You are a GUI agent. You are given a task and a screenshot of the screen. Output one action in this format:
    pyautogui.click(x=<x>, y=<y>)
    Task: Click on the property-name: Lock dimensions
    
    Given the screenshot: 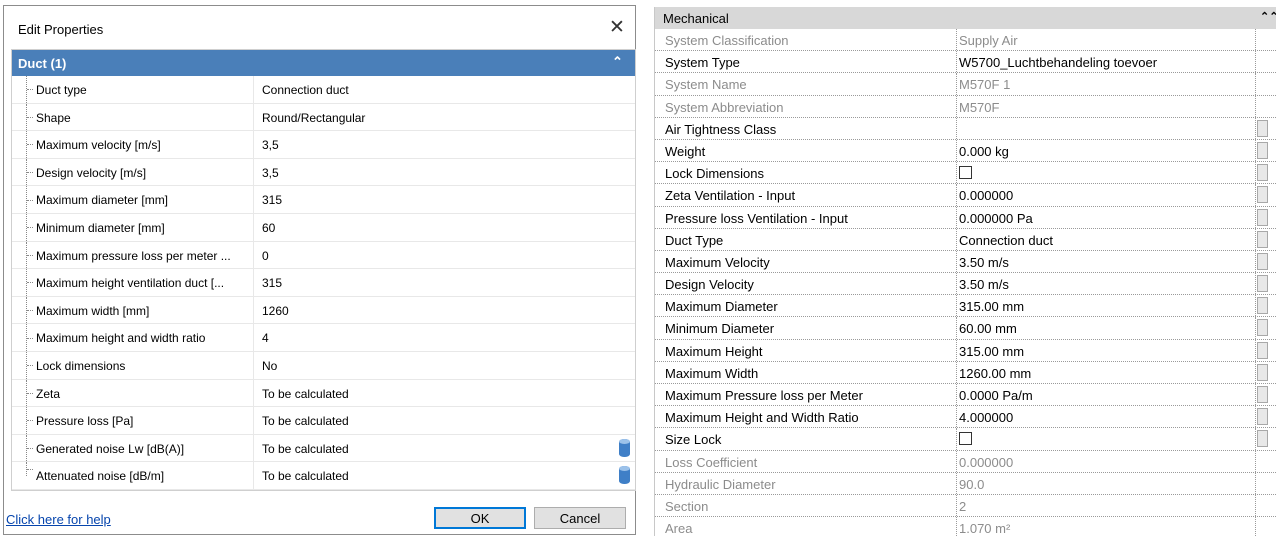 What is the action you would take?
    pyautogui.click(x=81, y=365)
    